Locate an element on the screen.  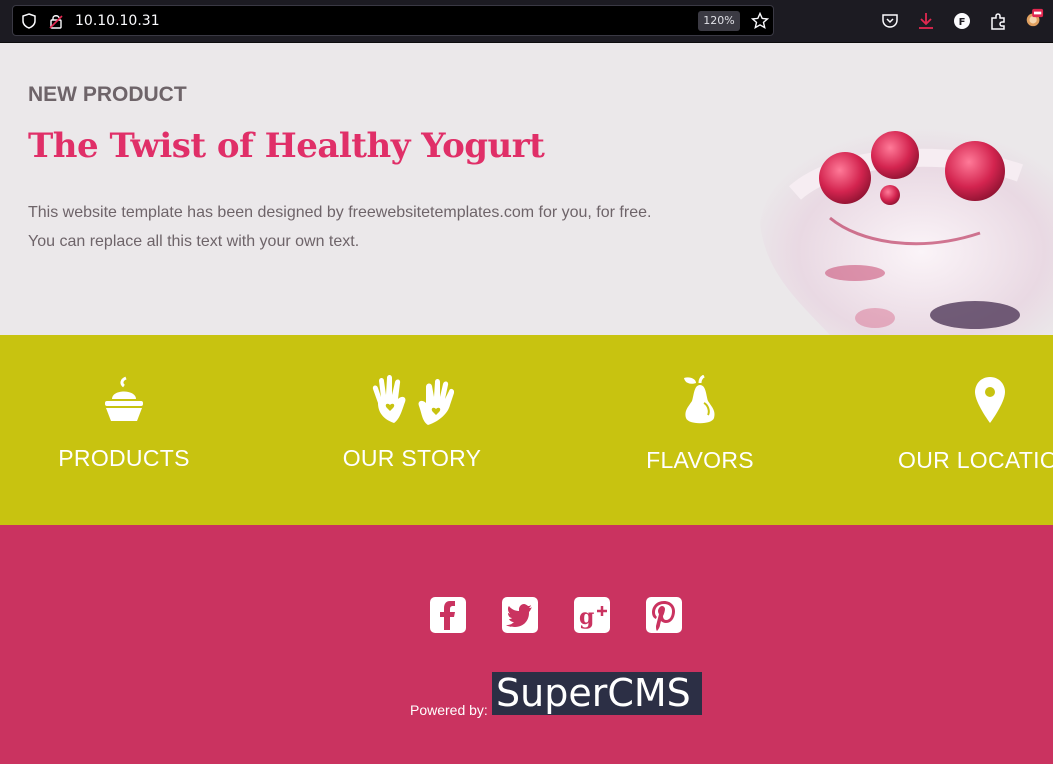
cupcake-icon is located at coordinates (124, 398).